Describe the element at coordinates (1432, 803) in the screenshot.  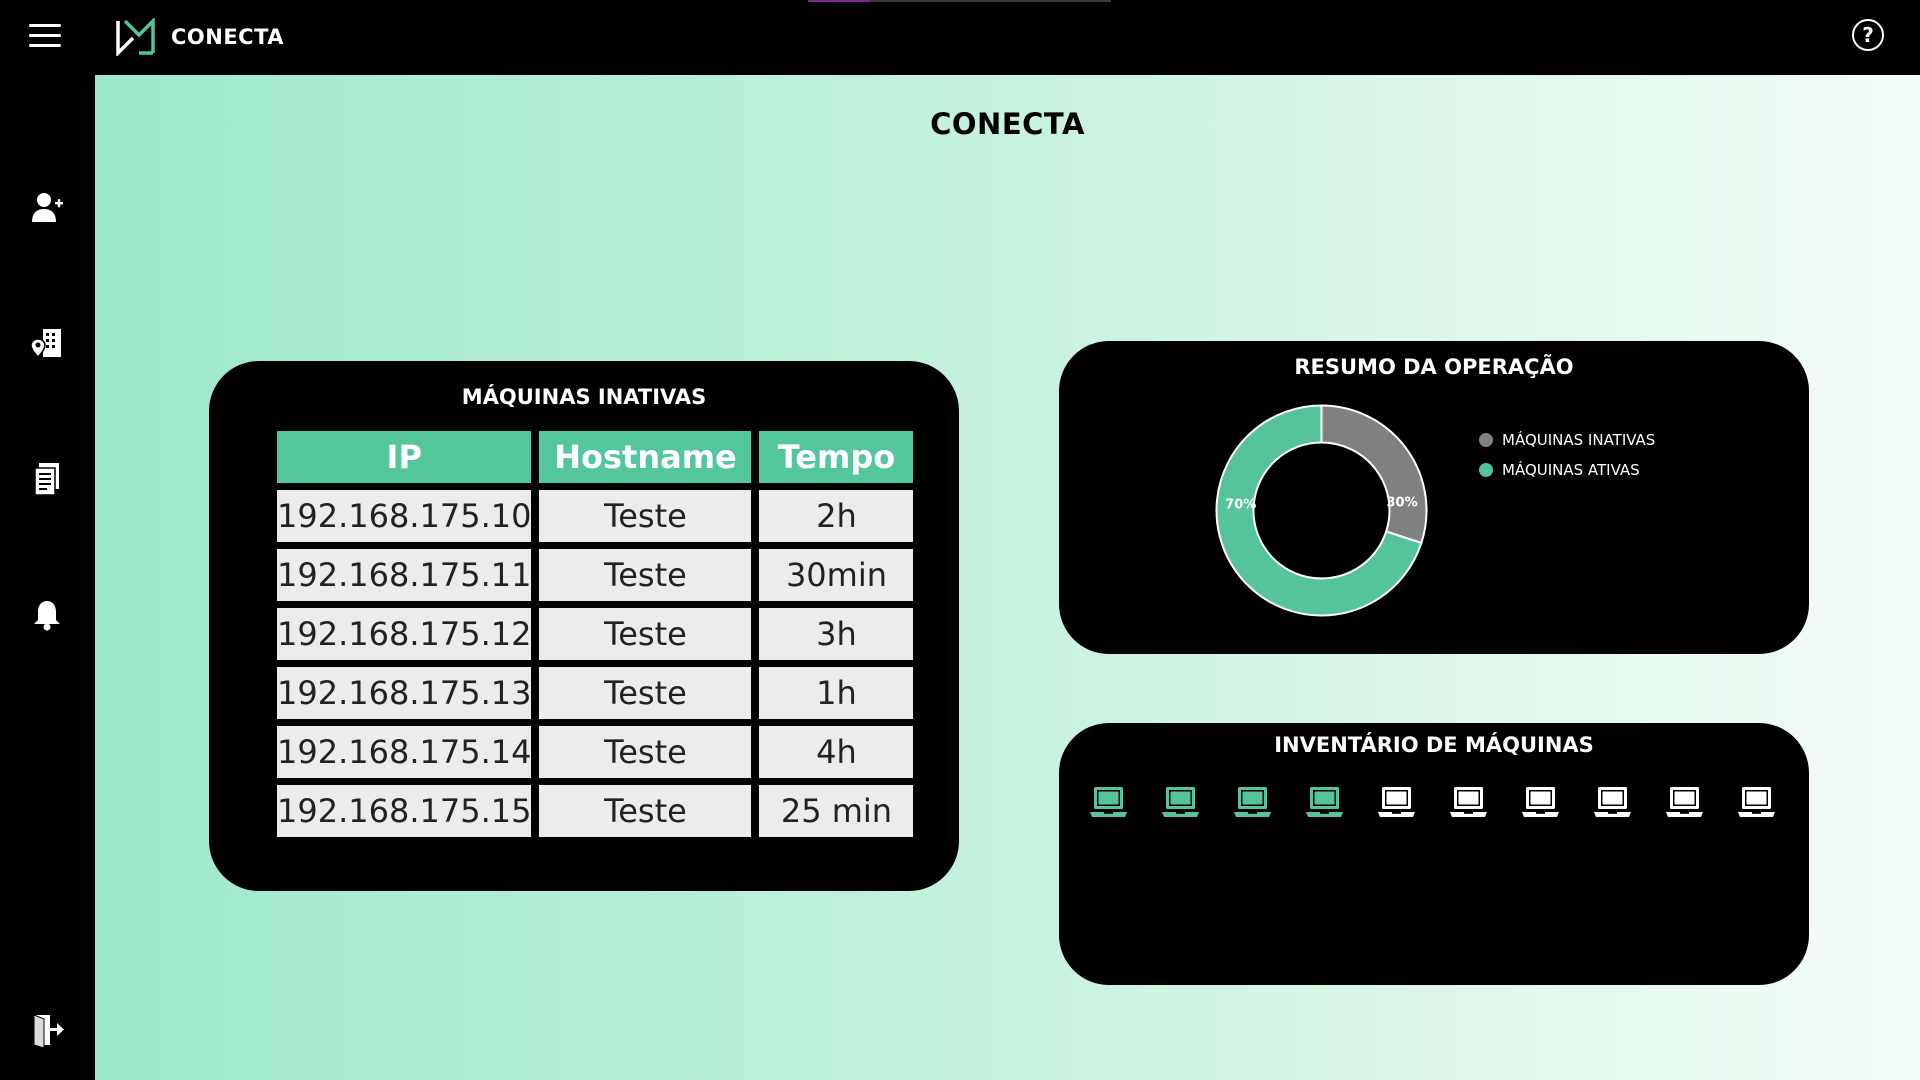
I see `laptop-list` at that location.